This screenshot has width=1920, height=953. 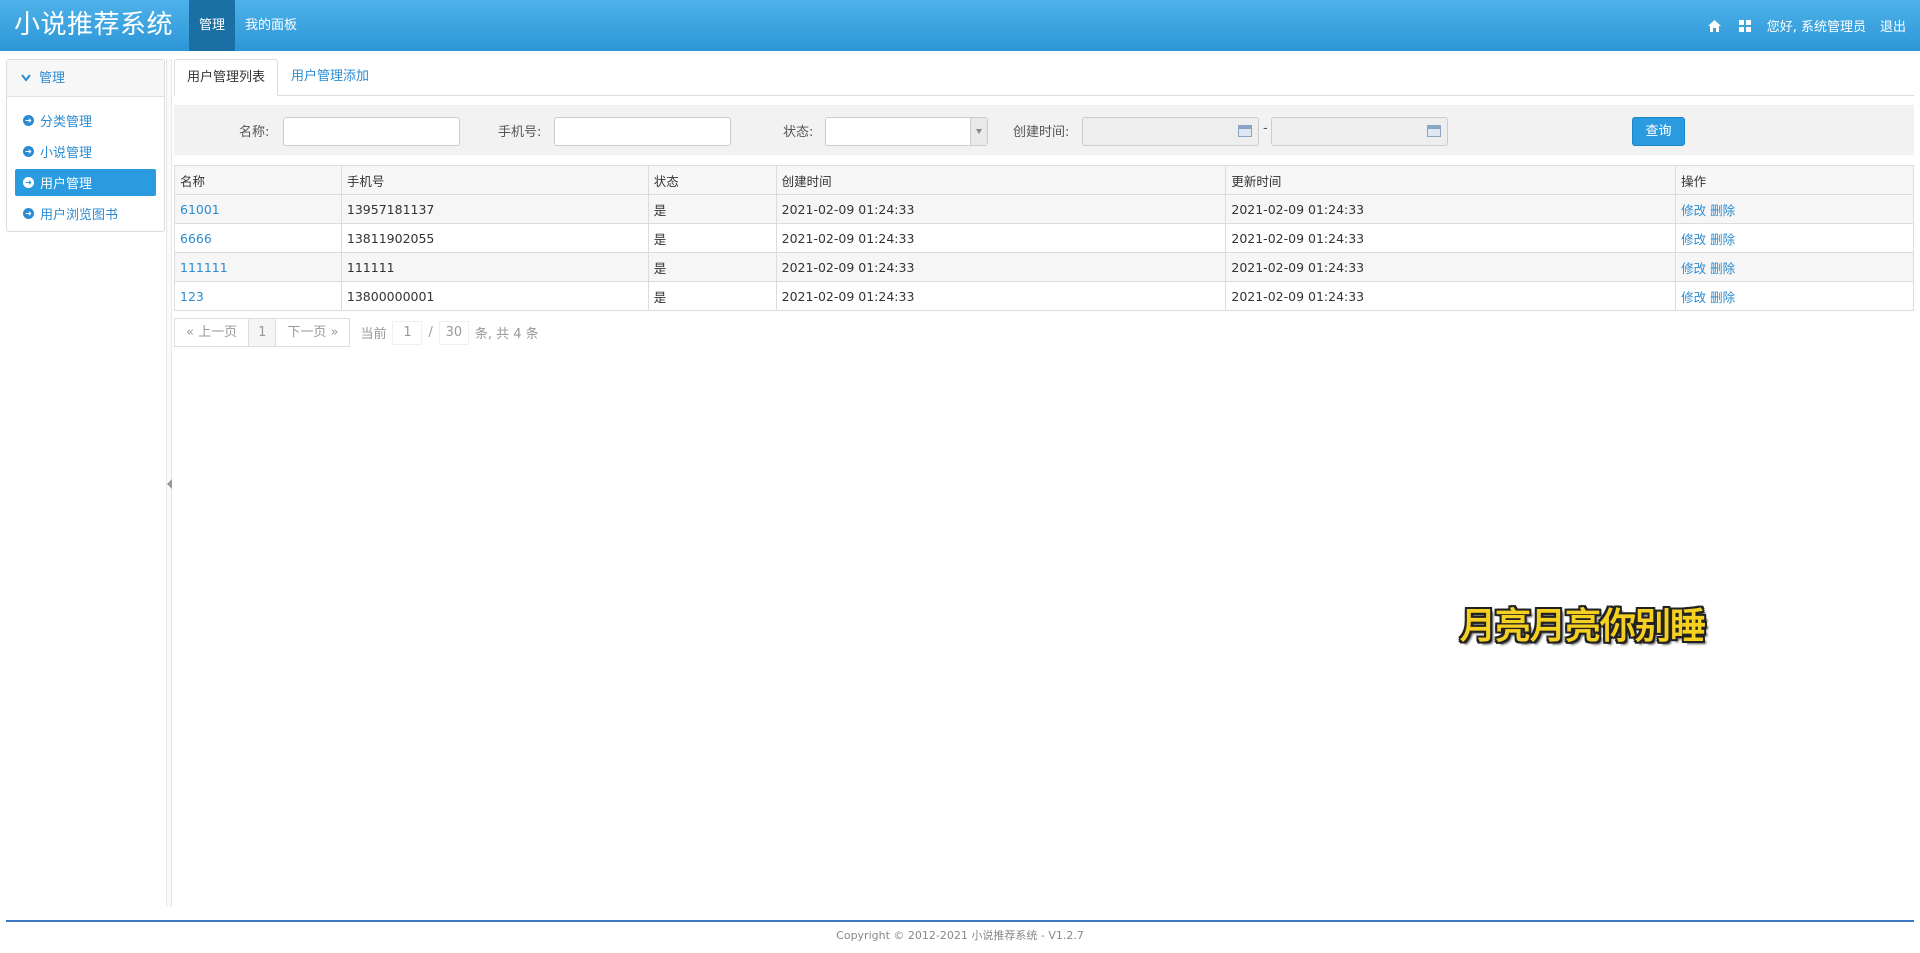 I want to click on sidebar-item-label: 分类管理, so click(x=66, y=122).